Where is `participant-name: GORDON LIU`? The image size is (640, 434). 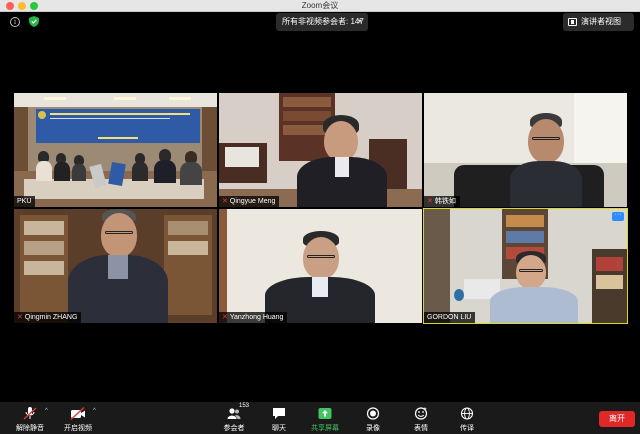 participant-name: GORDON LIU is located at coordinates (449, 317).